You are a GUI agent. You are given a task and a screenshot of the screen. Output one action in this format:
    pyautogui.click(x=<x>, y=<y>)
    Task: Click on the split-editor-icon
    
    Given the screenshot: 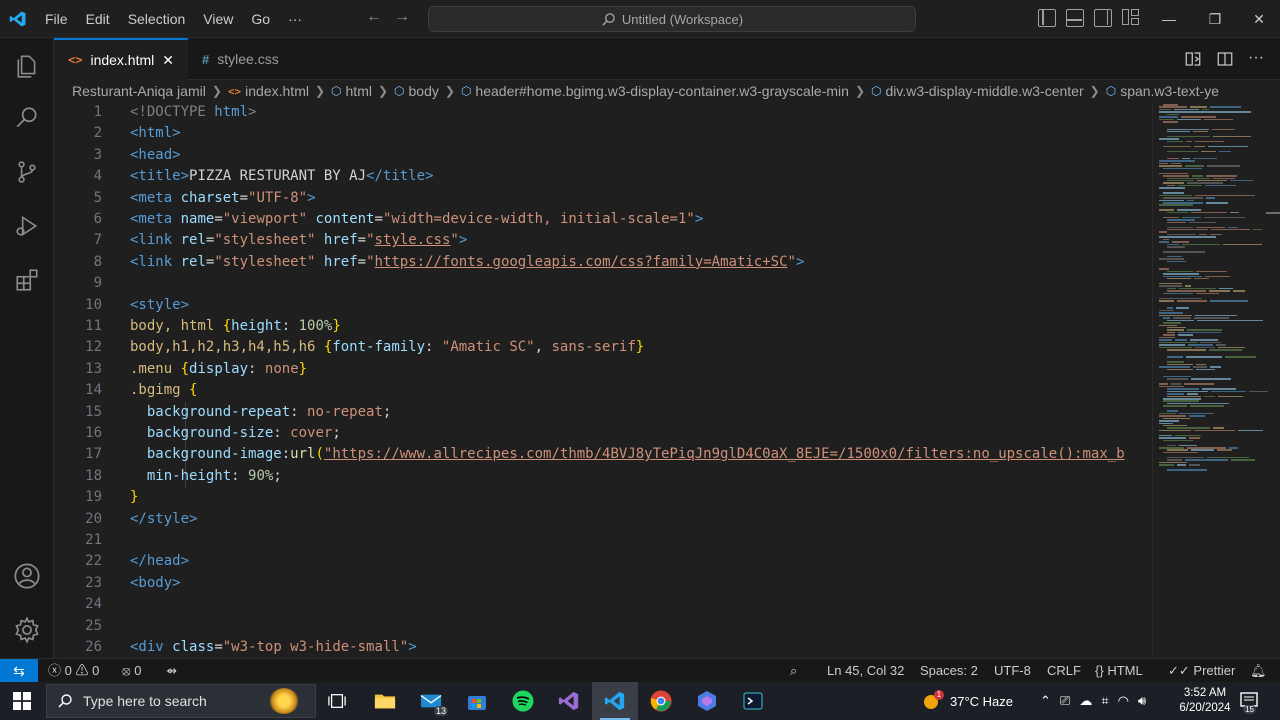 What is the action you would take?
    pyautogui.click(x=1225, y=59)
    